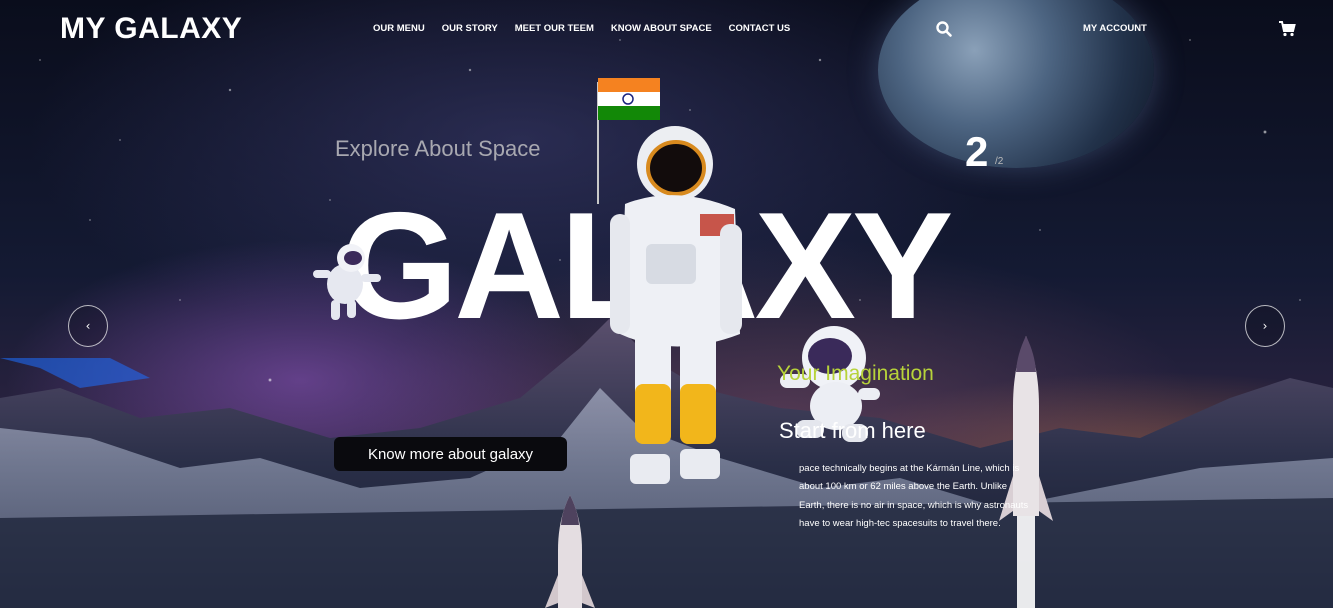  Describe the element at coordinates (999, 161) in the screenshot. I see `slide-counter-total: /2` at that location.